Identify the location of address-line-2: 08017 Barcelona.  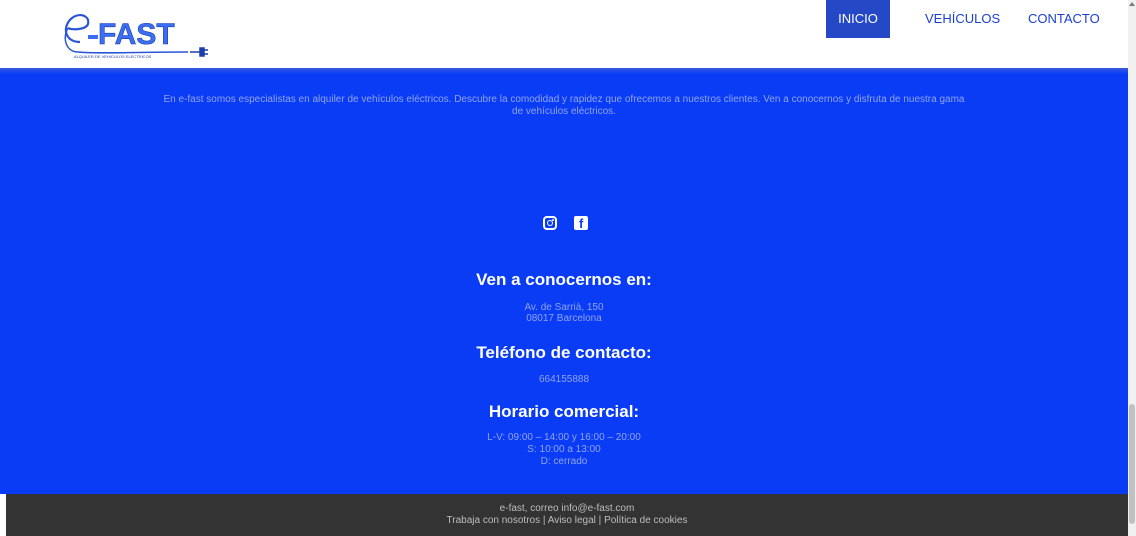
(564, 318).